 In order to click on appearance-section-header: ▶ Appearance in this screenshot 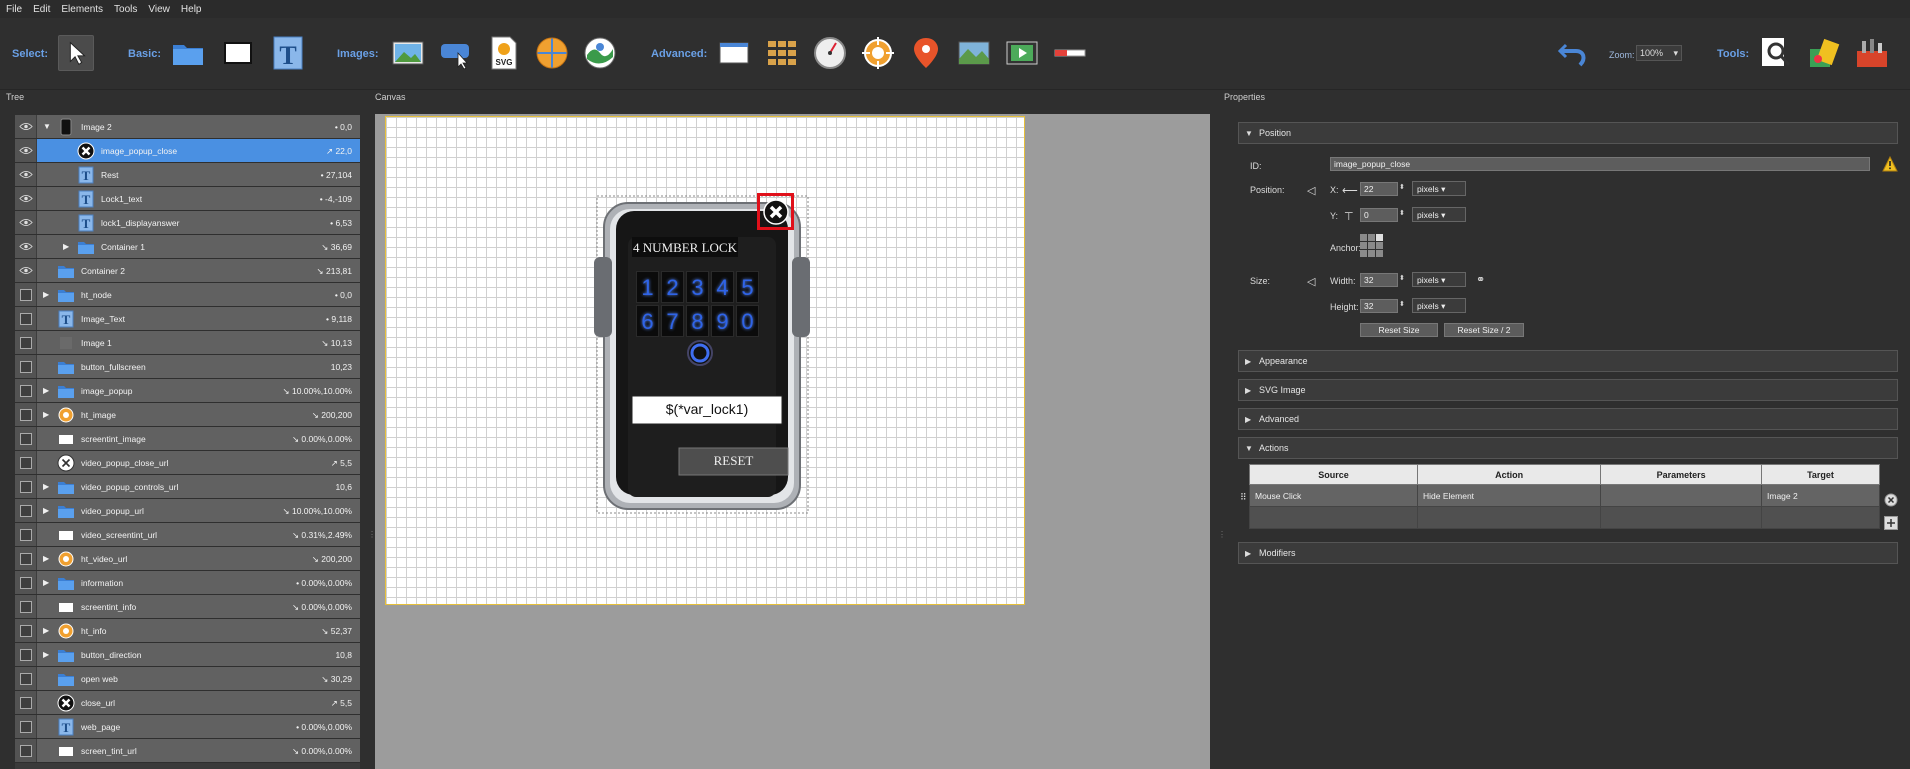, I will do `click(1568, 361)`.